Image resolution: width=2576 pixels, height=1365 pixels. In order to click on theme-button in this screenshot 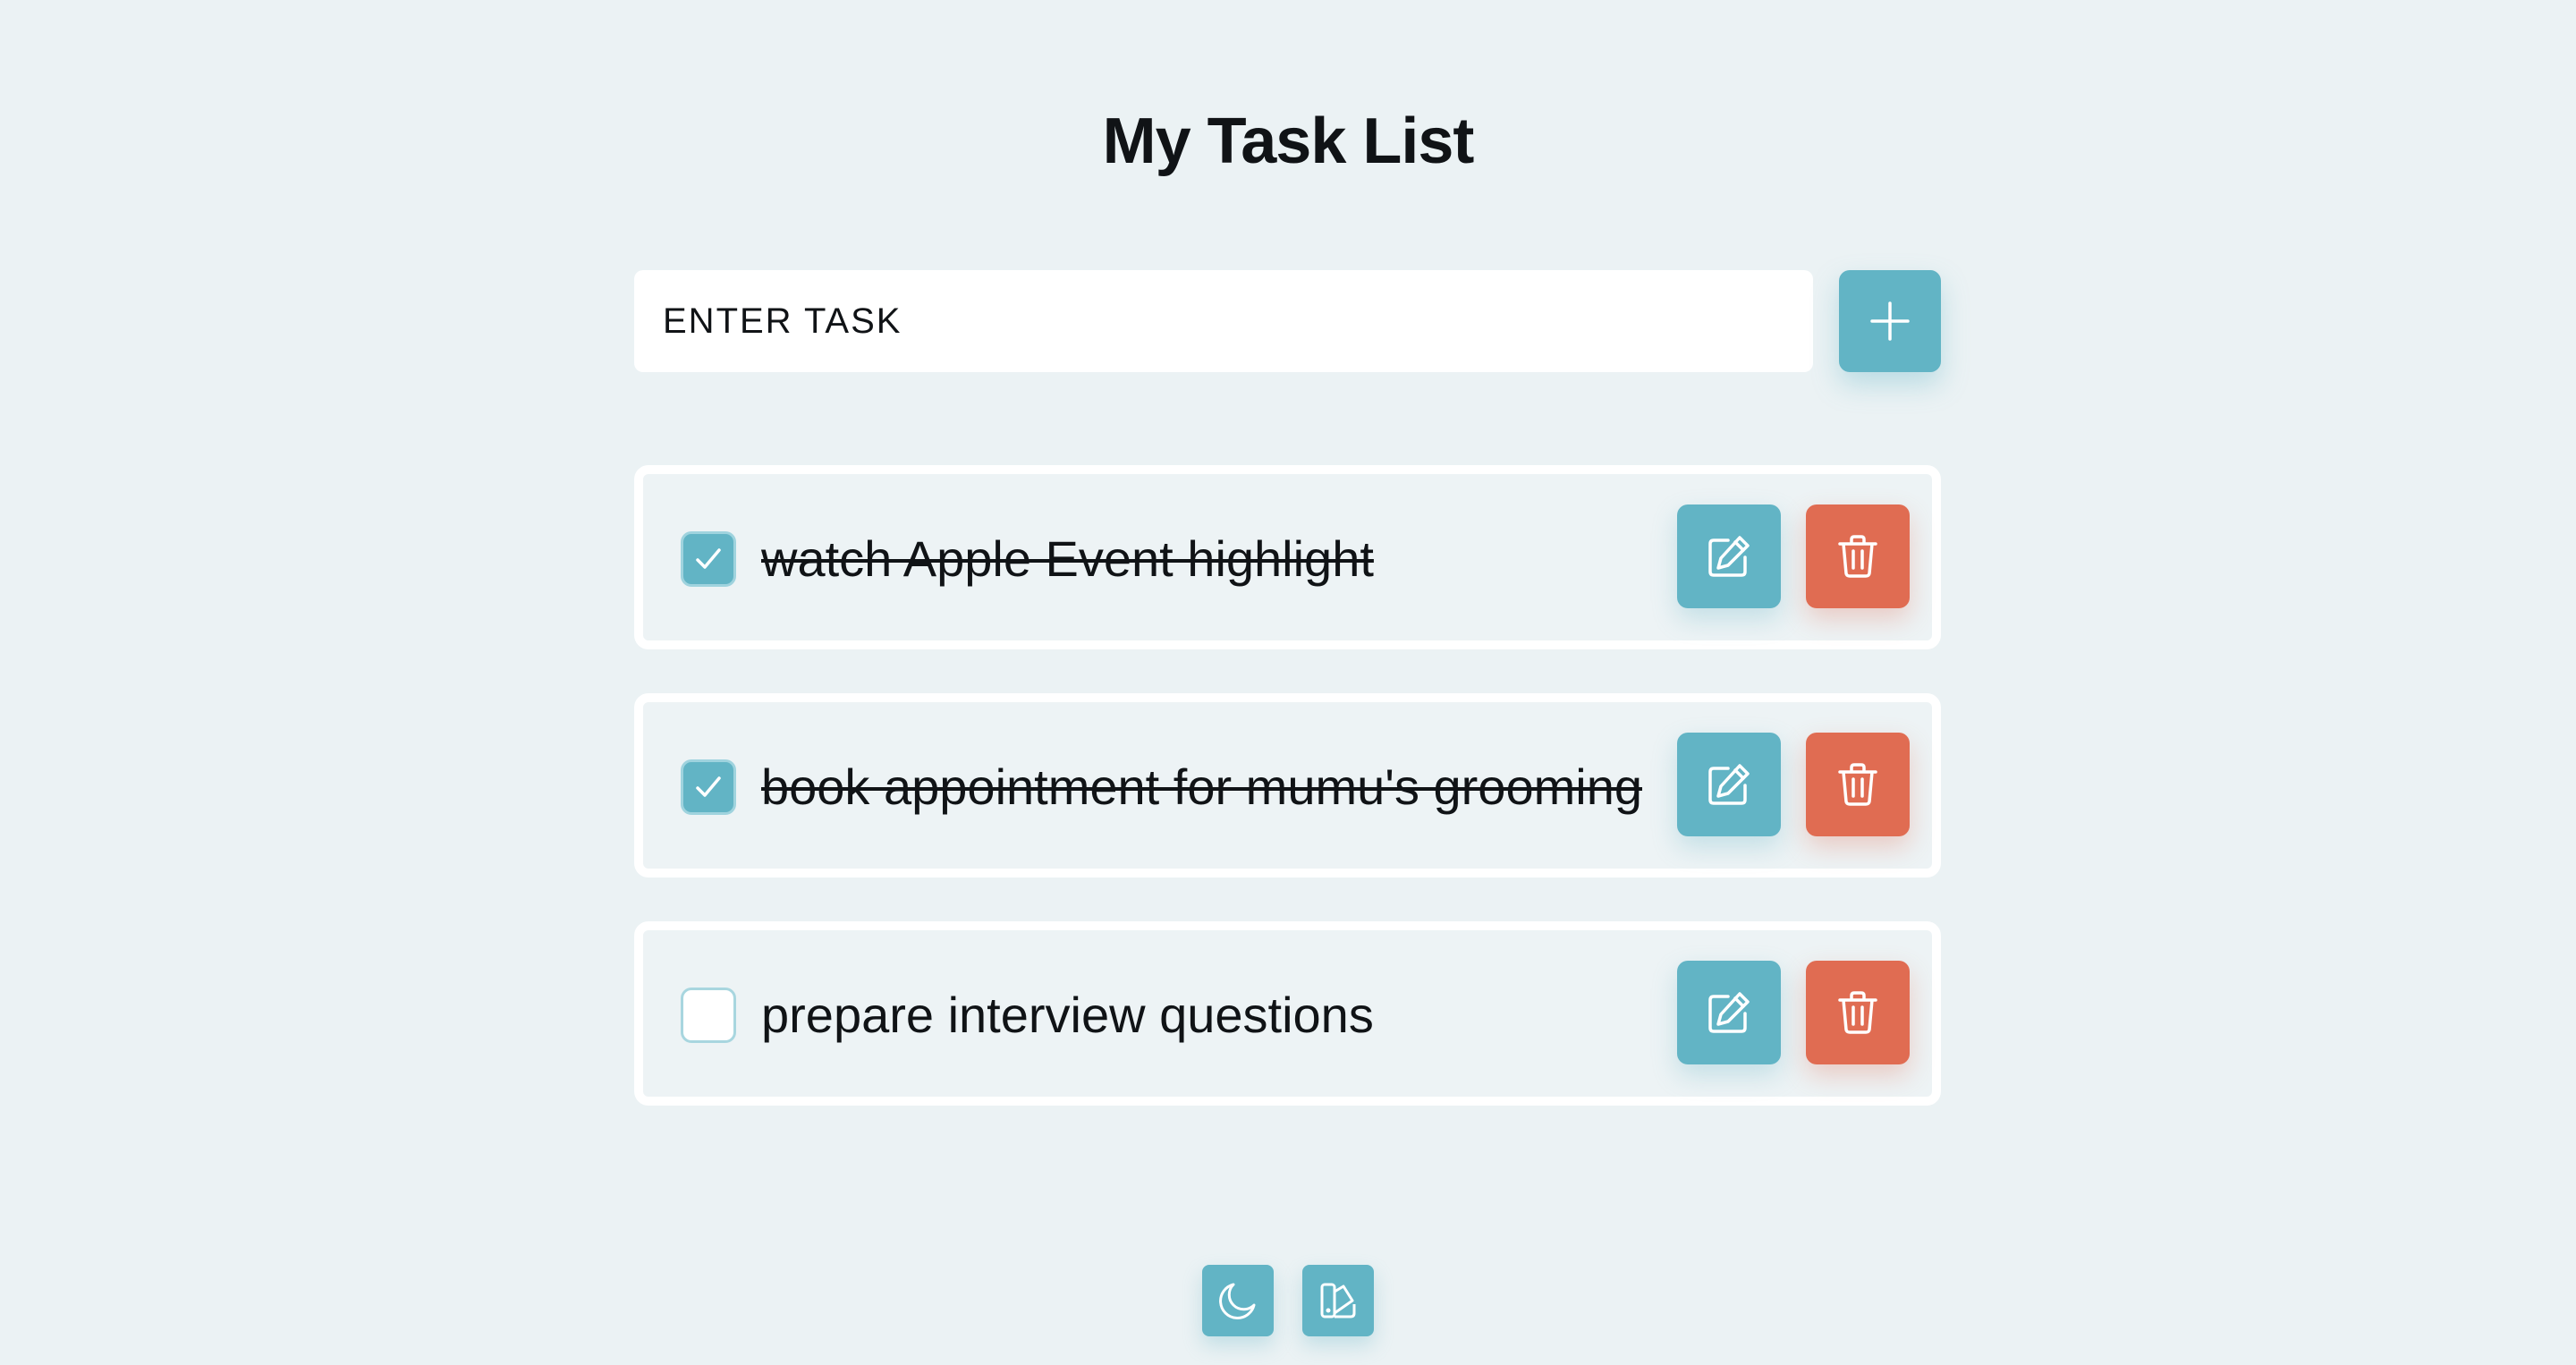, I will do `click(1338, 1300)`.